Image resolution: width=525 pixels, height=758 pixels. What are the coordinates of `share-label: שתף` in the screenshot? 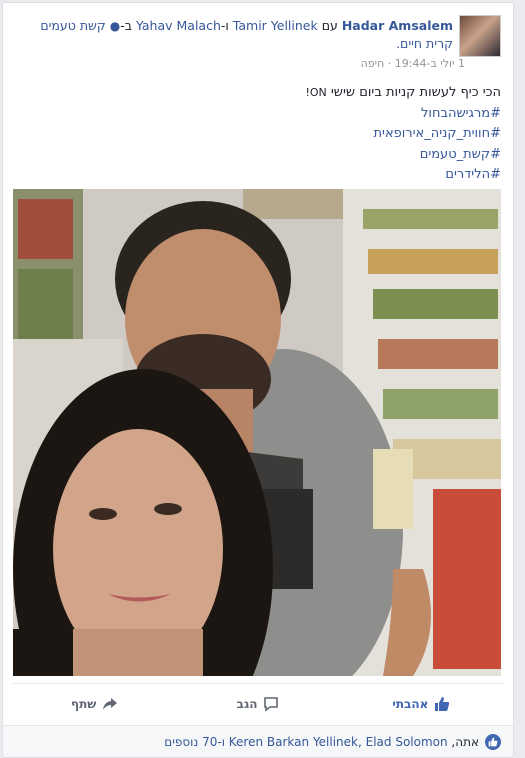 It's located at (83, 704).